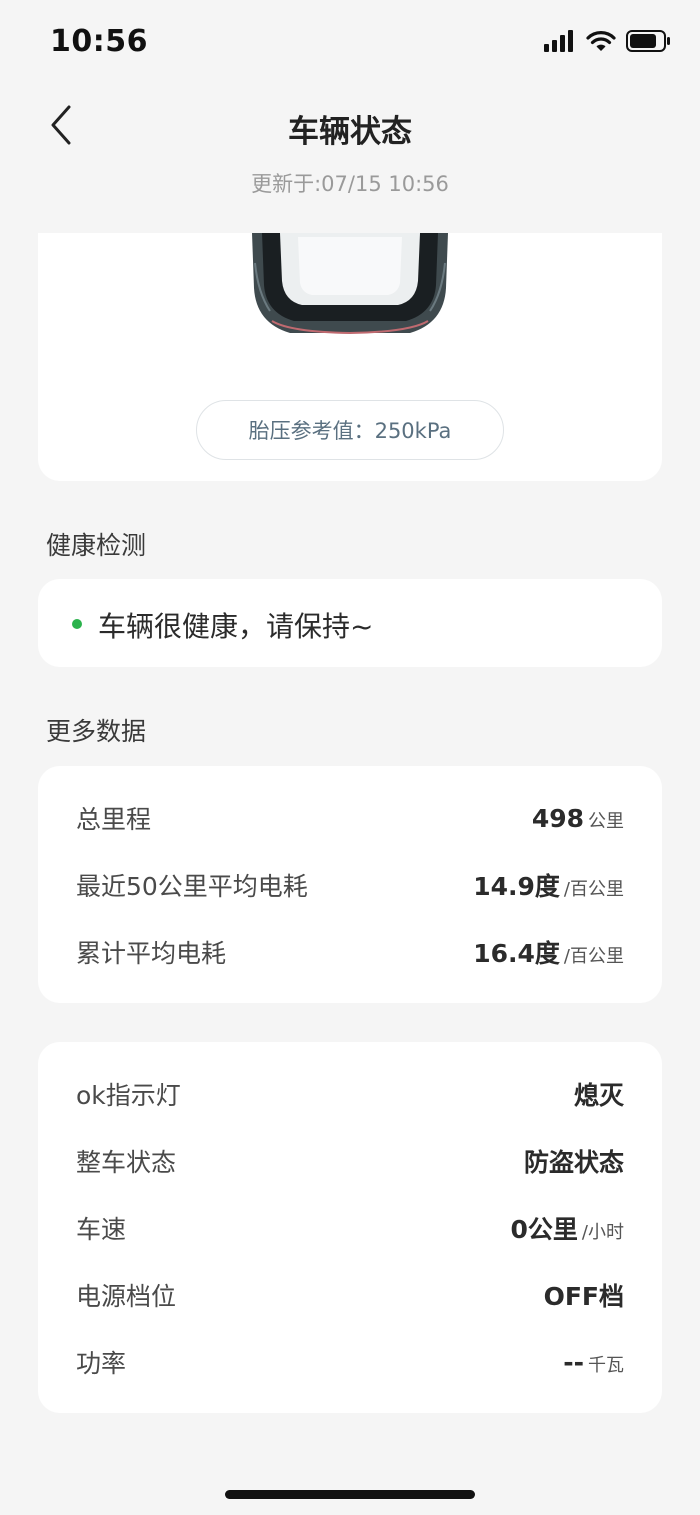 Image resolution: width=700 pixels, height=1515 pixels. Describe the element at coordinates (96, 545) in the screenshot. I see `health-section-title: 健康检测` at that location.